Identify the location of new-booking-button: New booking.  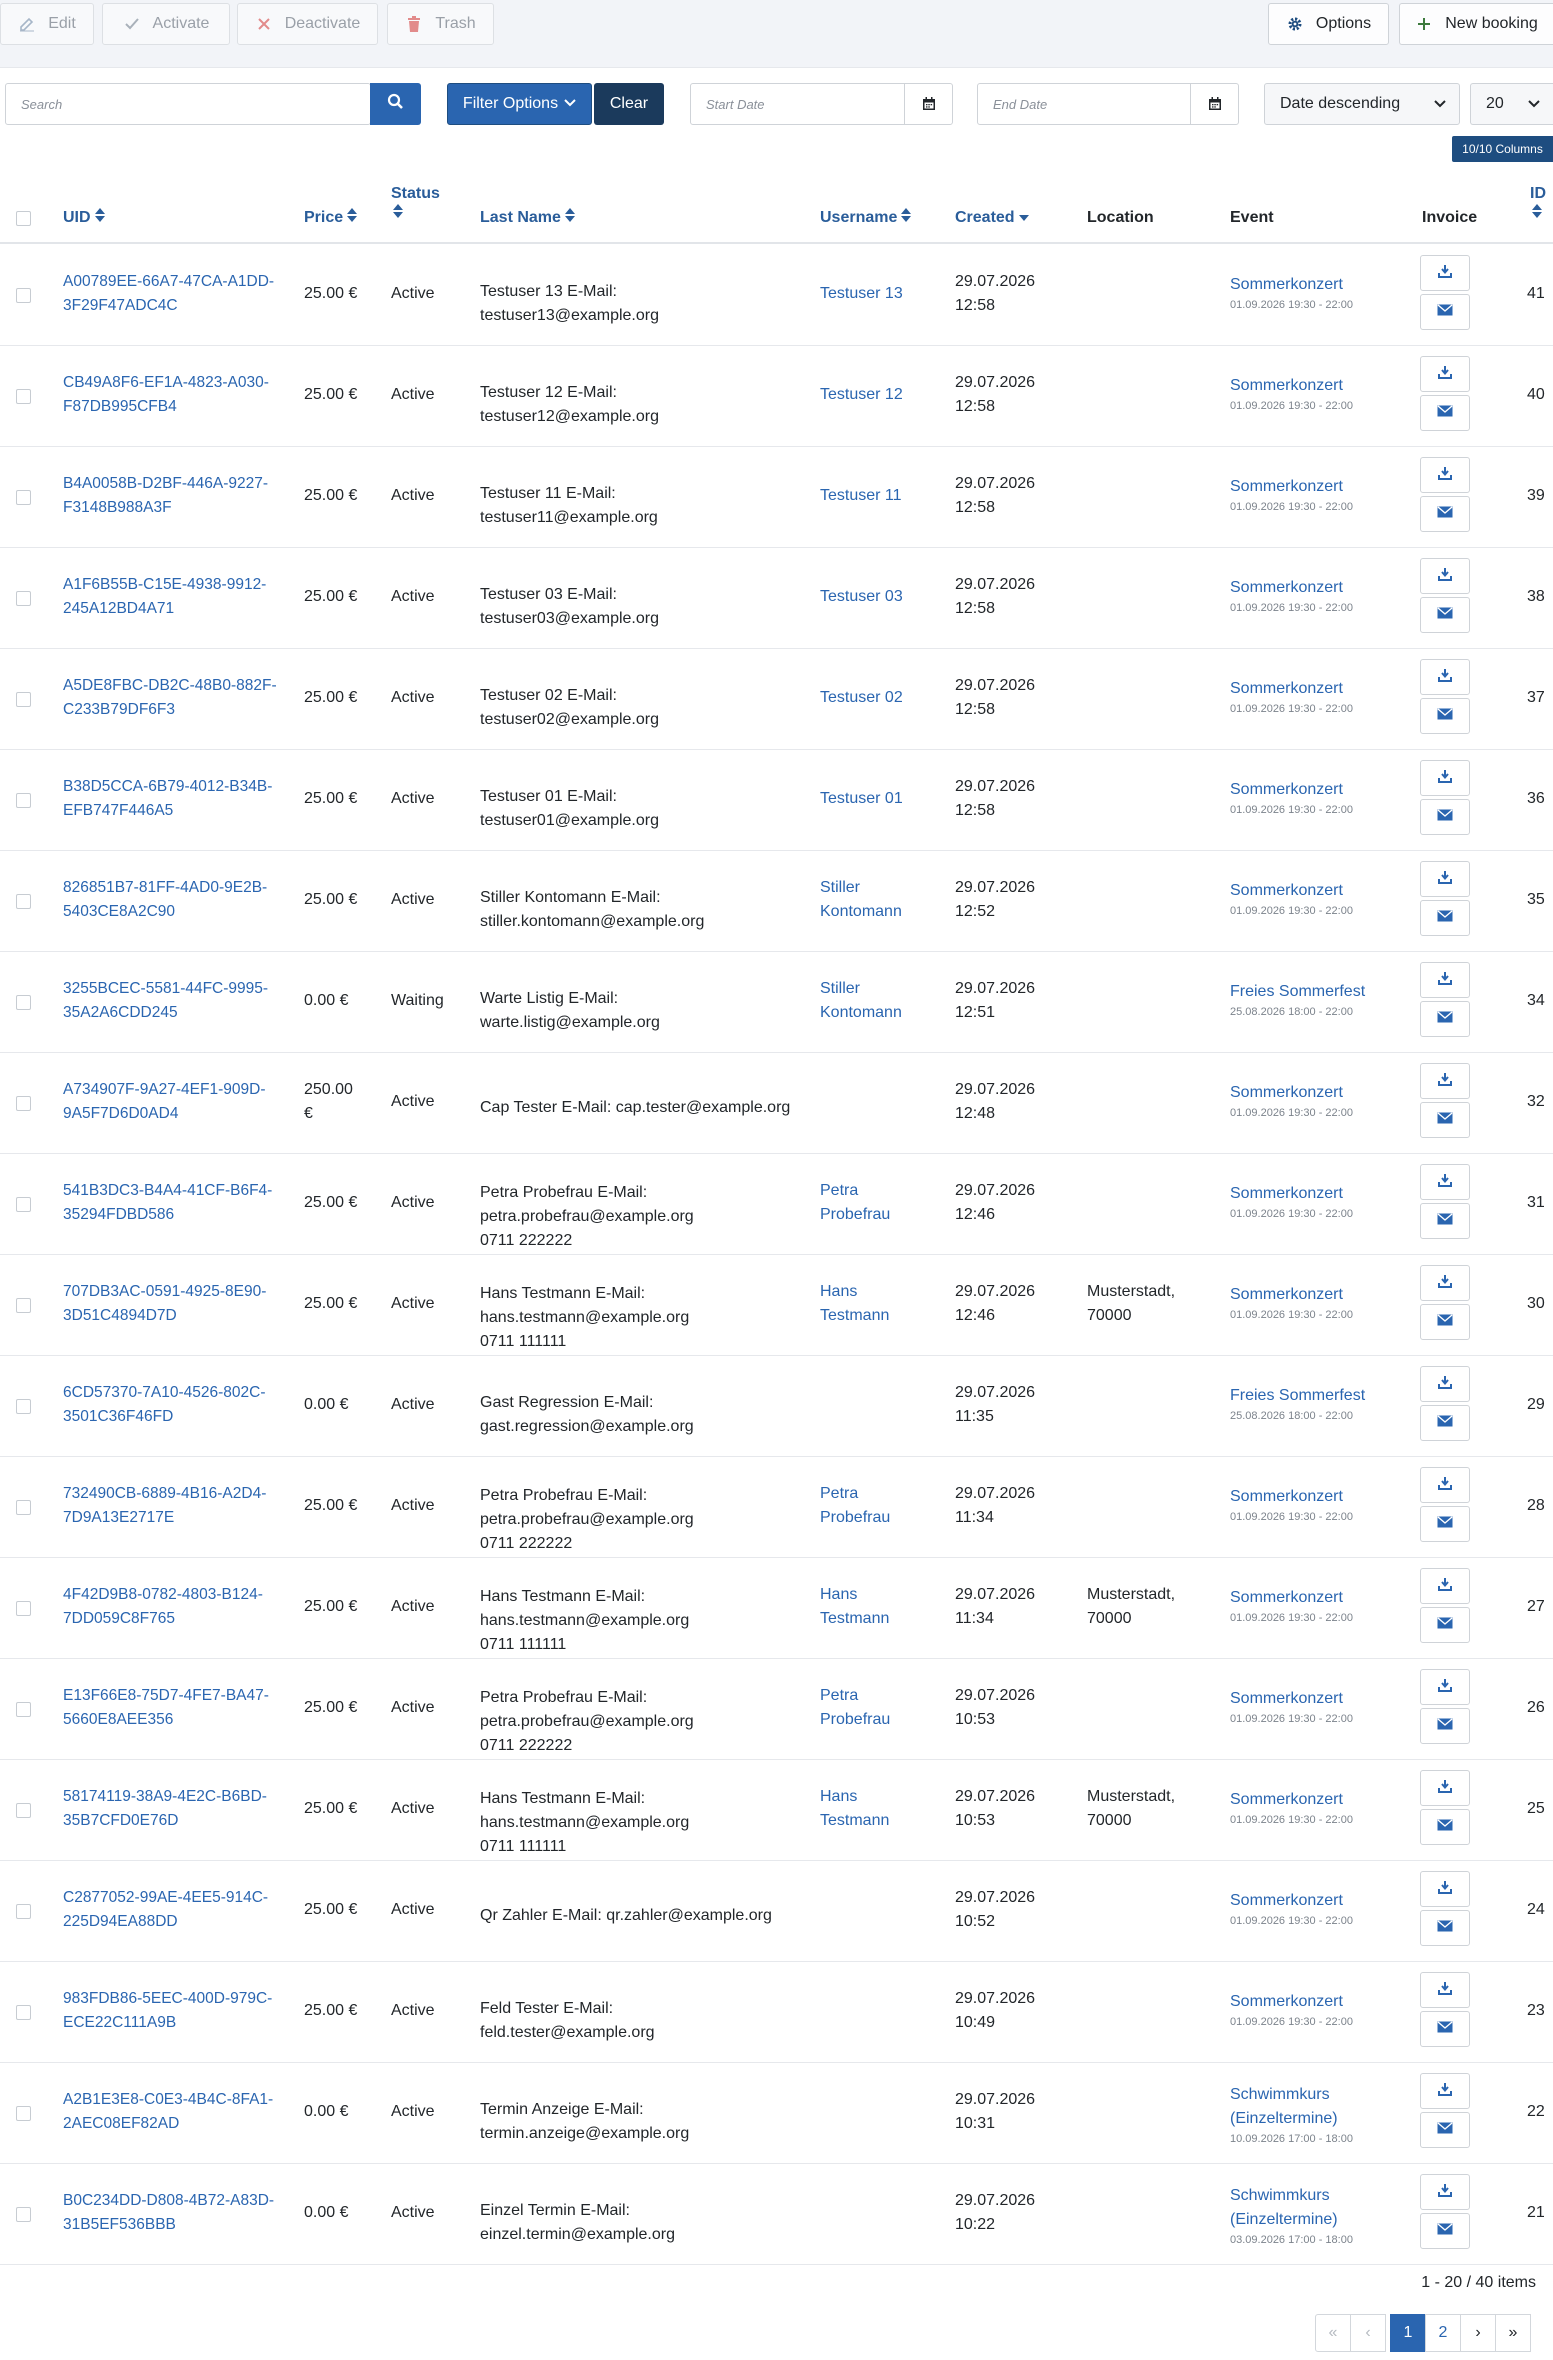
(1476, 24).